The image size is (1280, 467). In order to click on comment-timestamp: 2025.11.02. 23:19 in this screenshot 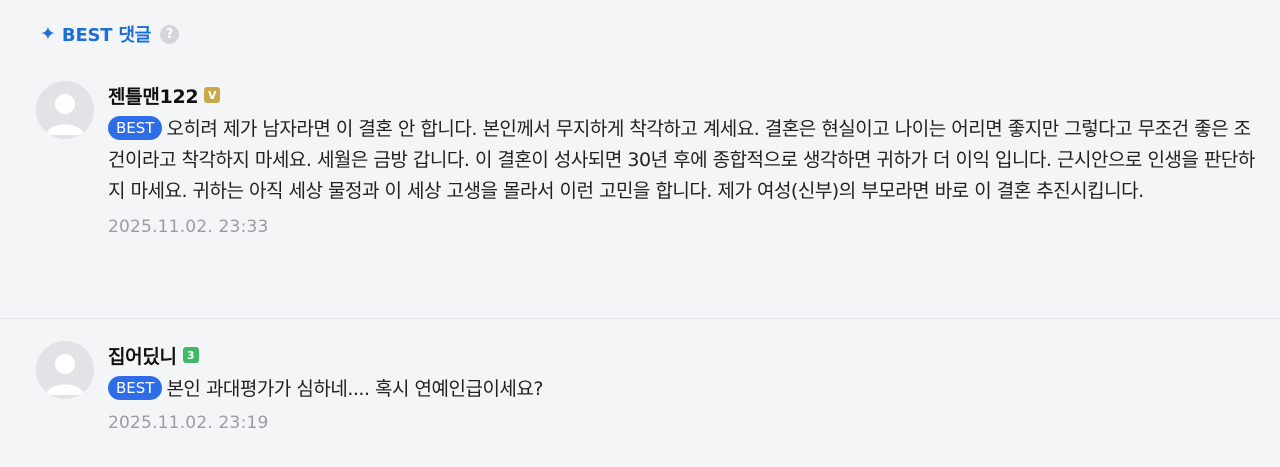, I will do `click(188, 423)`.